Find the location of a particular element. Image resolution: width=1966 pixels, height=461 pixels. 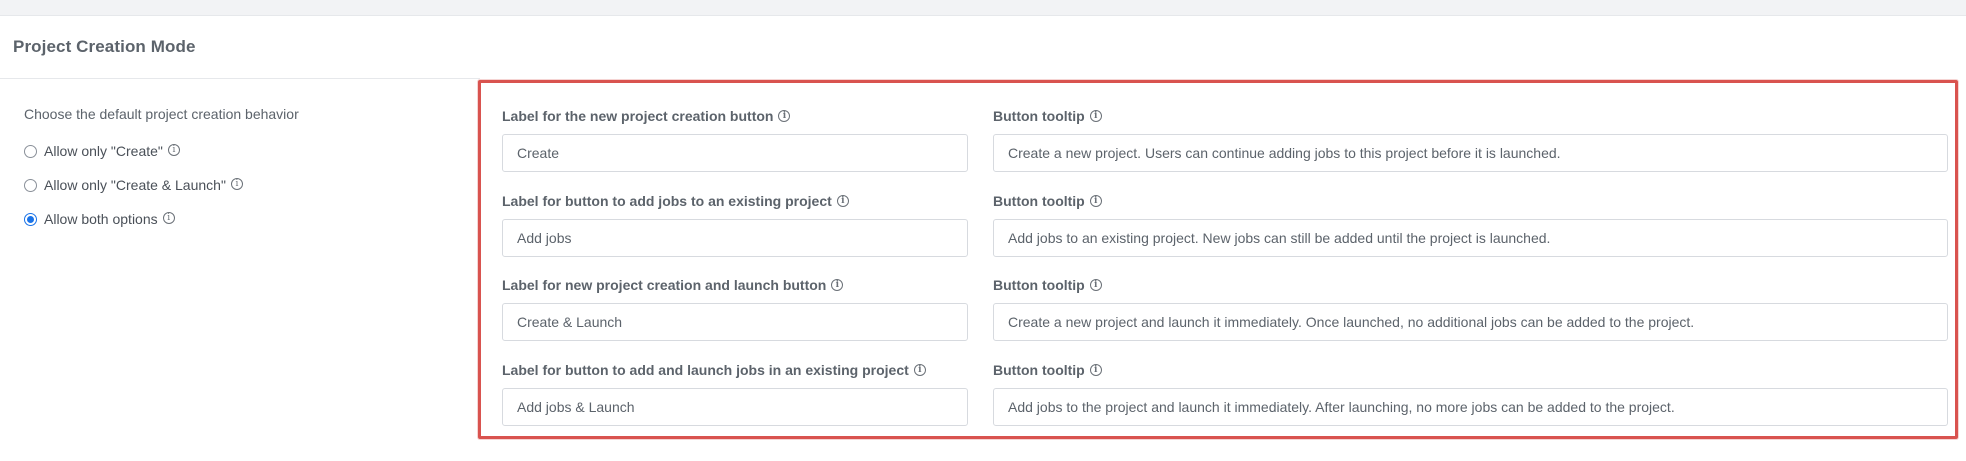

radio-create-launch-only is located at coordinates (30, 185).